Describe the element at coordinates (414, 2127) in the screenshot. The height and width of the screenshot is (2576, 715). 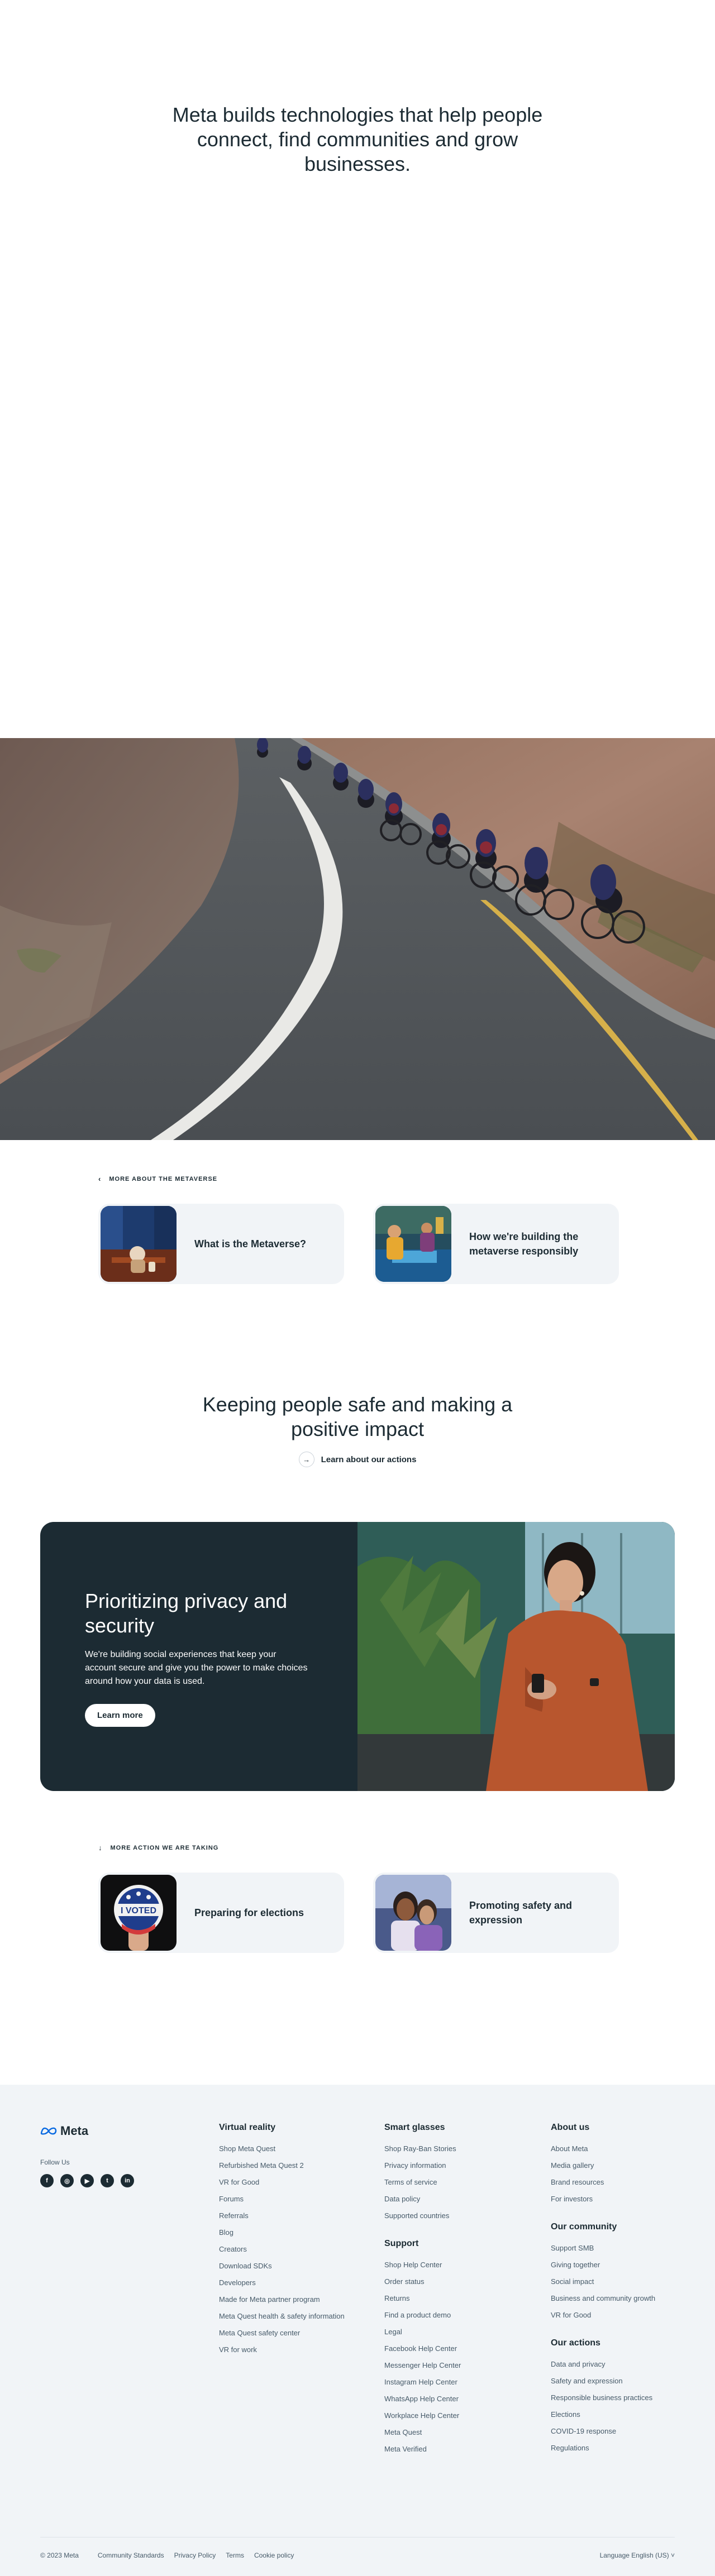
I see `footer-heading: Smart glasses` at that location.